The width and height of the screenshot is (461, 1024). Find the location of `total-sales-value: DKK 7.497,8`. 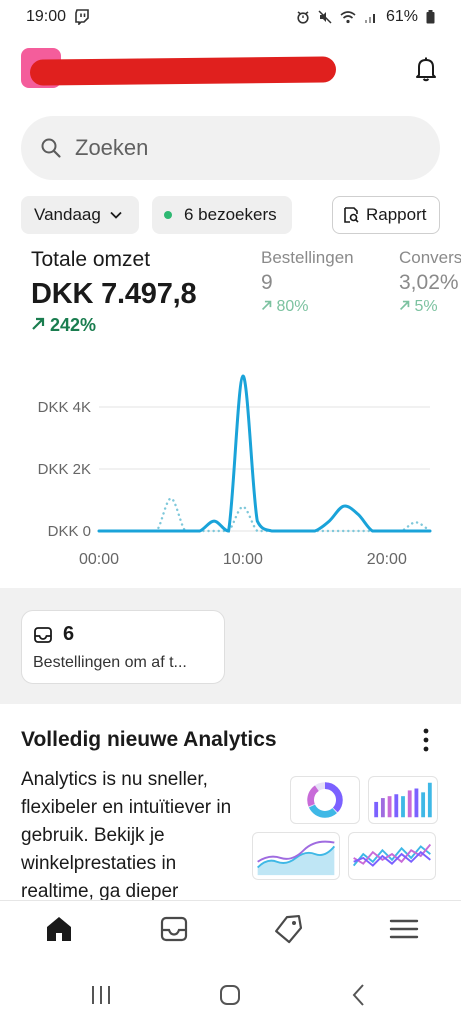

total-sales-value: DKK 7.497,8 is located at coordinates (114, 294).